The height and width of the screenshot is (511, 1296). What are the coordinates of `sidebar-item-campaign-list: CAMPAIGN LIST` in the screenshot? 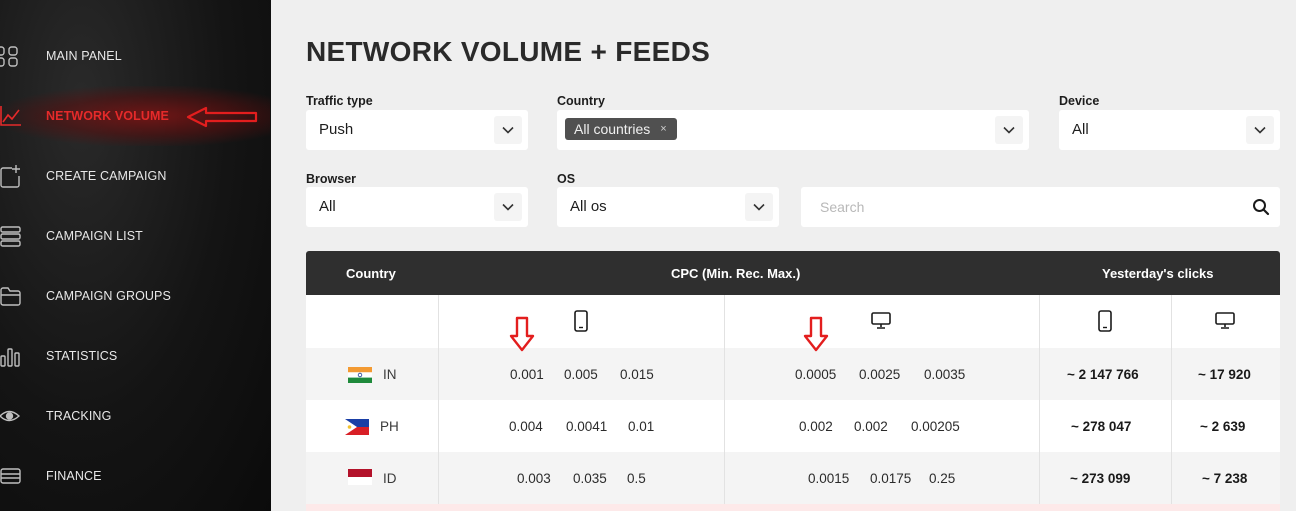 It's located at (135, 236).